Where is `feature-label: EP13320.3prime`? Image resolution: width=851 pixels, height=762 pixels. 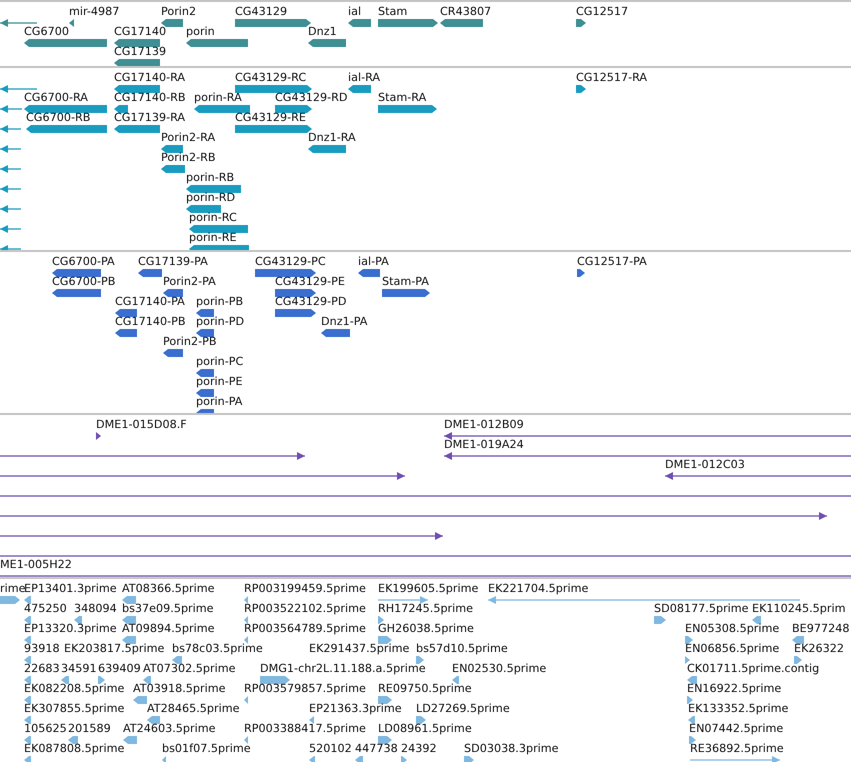
feature-label: EP13320.3prime is located at coordinates (70, 628).